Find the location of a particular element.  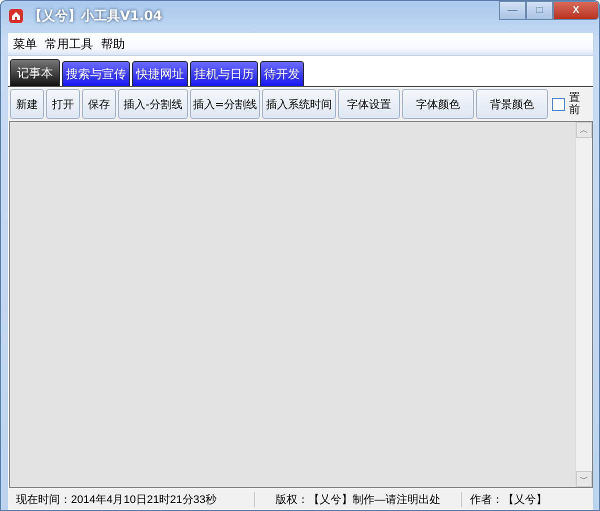

toolbar-button: 打开 is located at coordinates (63, 104).